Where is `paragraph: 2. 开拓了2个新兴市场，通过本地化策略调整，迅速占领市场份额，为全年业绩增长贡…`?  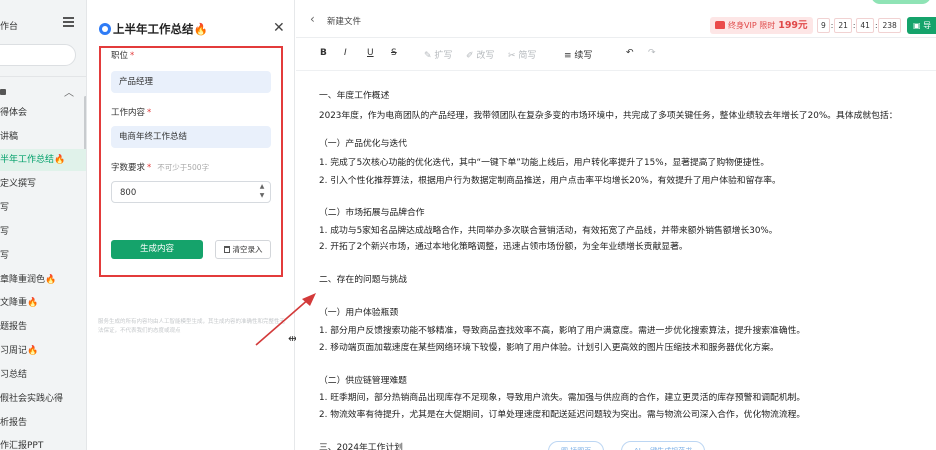
paragraph: 2. 开拓了2个新兴市场，通过本地化策略调整，迅速占领市场份额，为全年业绩增长贡… is located at coordinates (503, 247).